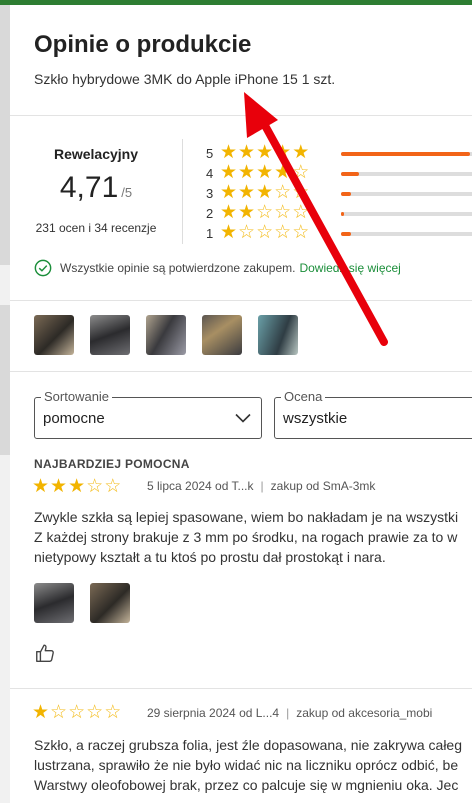  I want to click on rating-row-3: 3 ★★★☆☆, so click(339, 193).